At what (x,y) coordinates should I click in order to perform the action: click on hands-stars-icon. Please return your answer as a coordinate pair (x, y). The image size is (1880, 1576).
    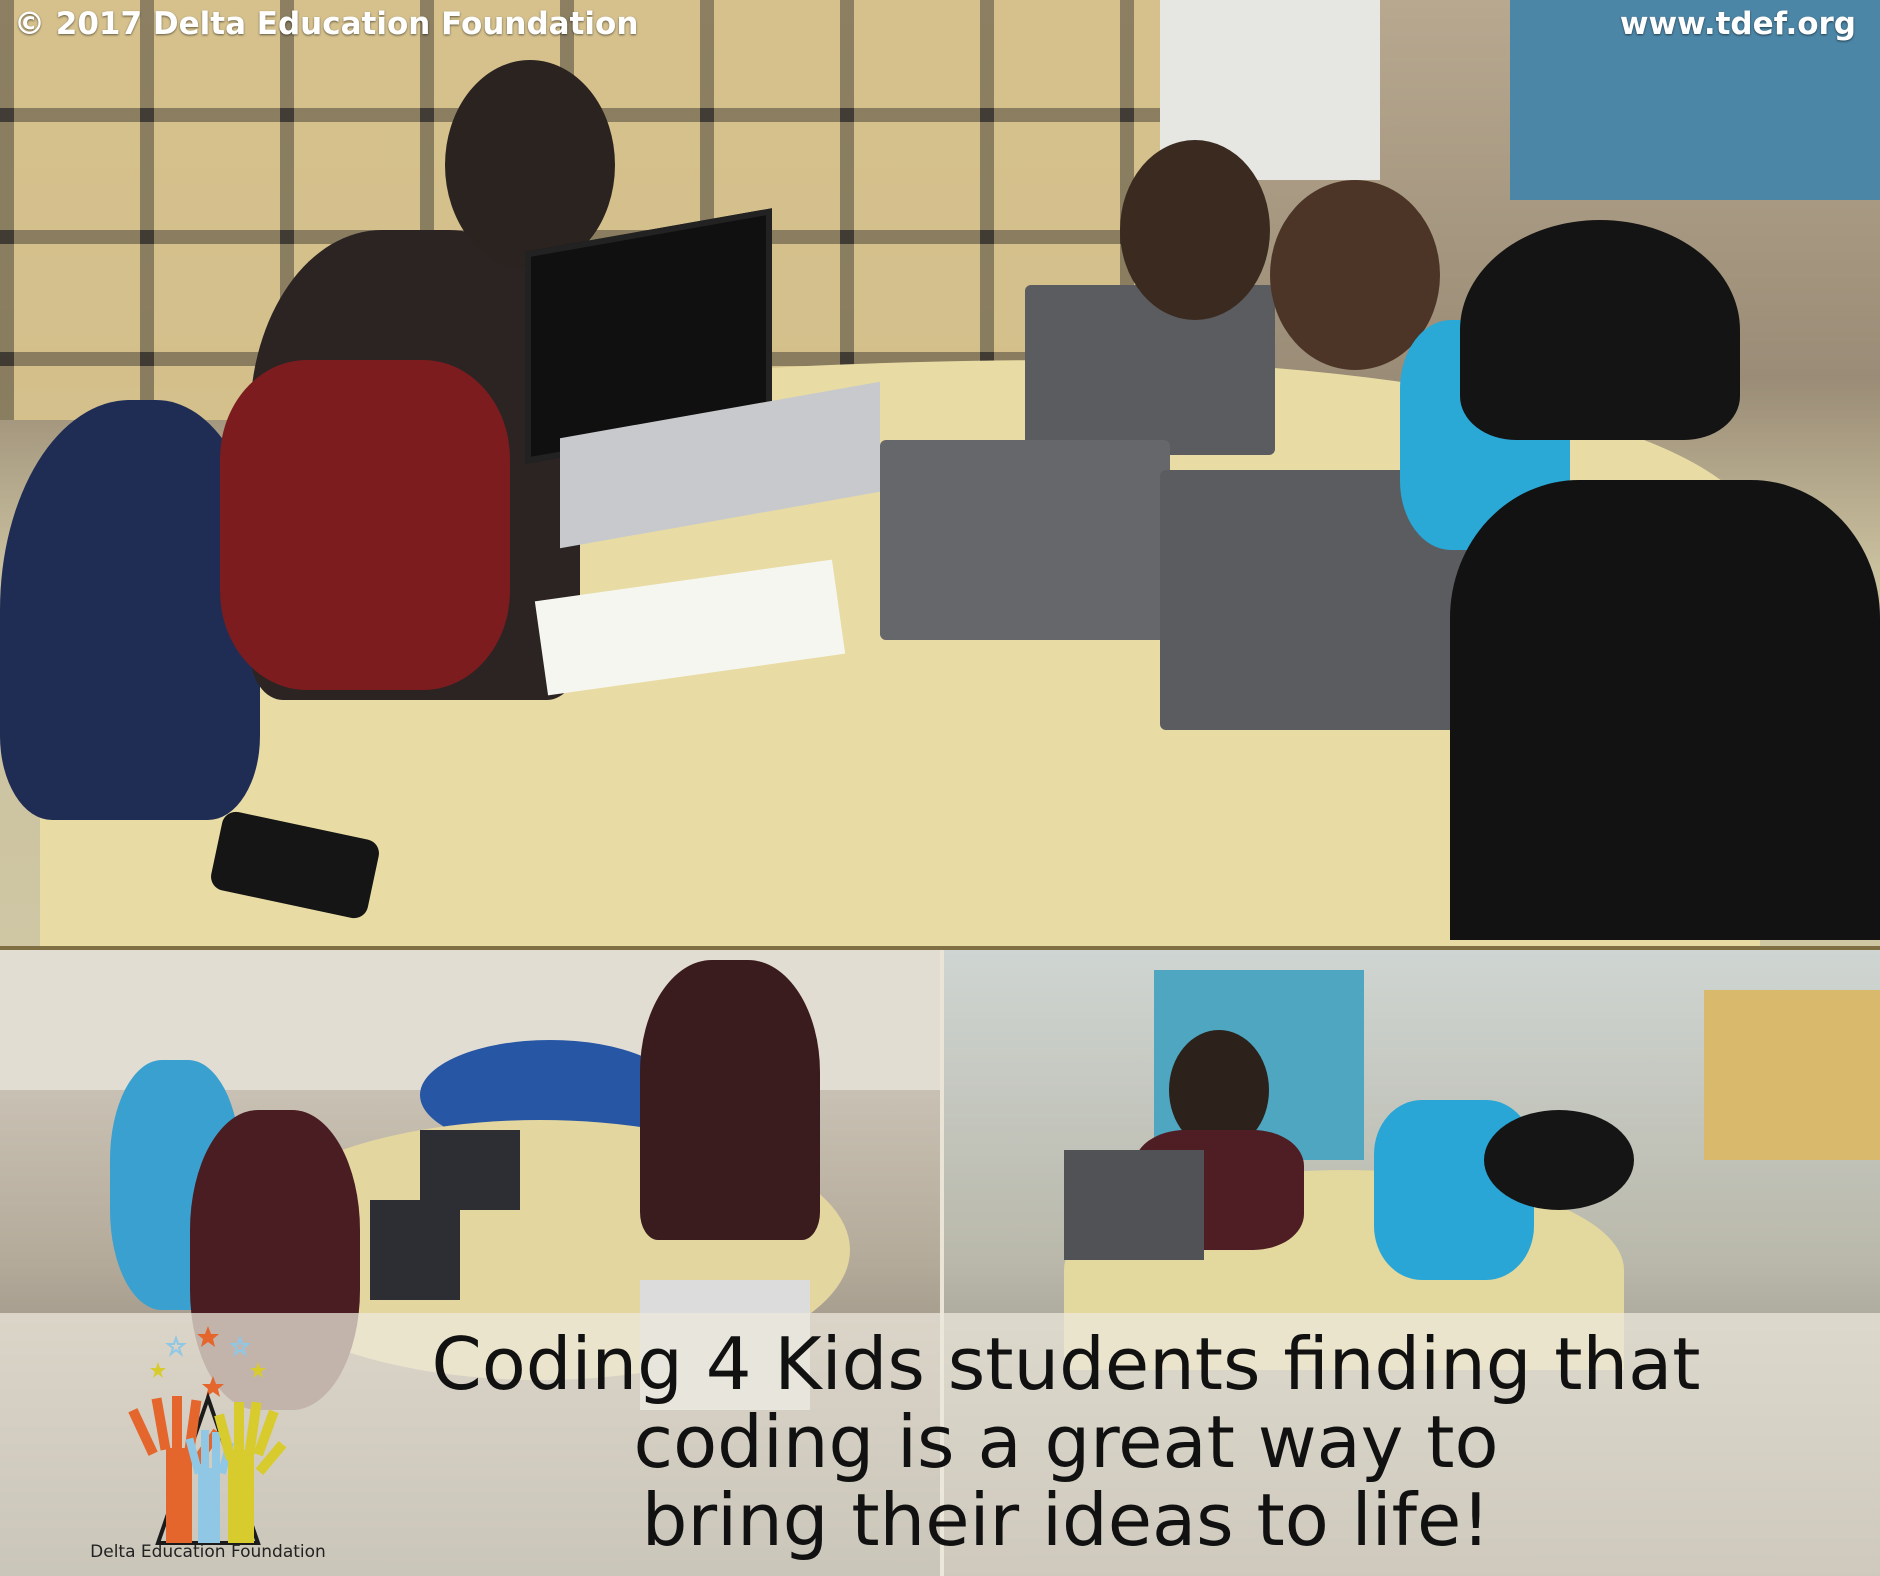
    Looking at the image, I should click on (207, 1435).